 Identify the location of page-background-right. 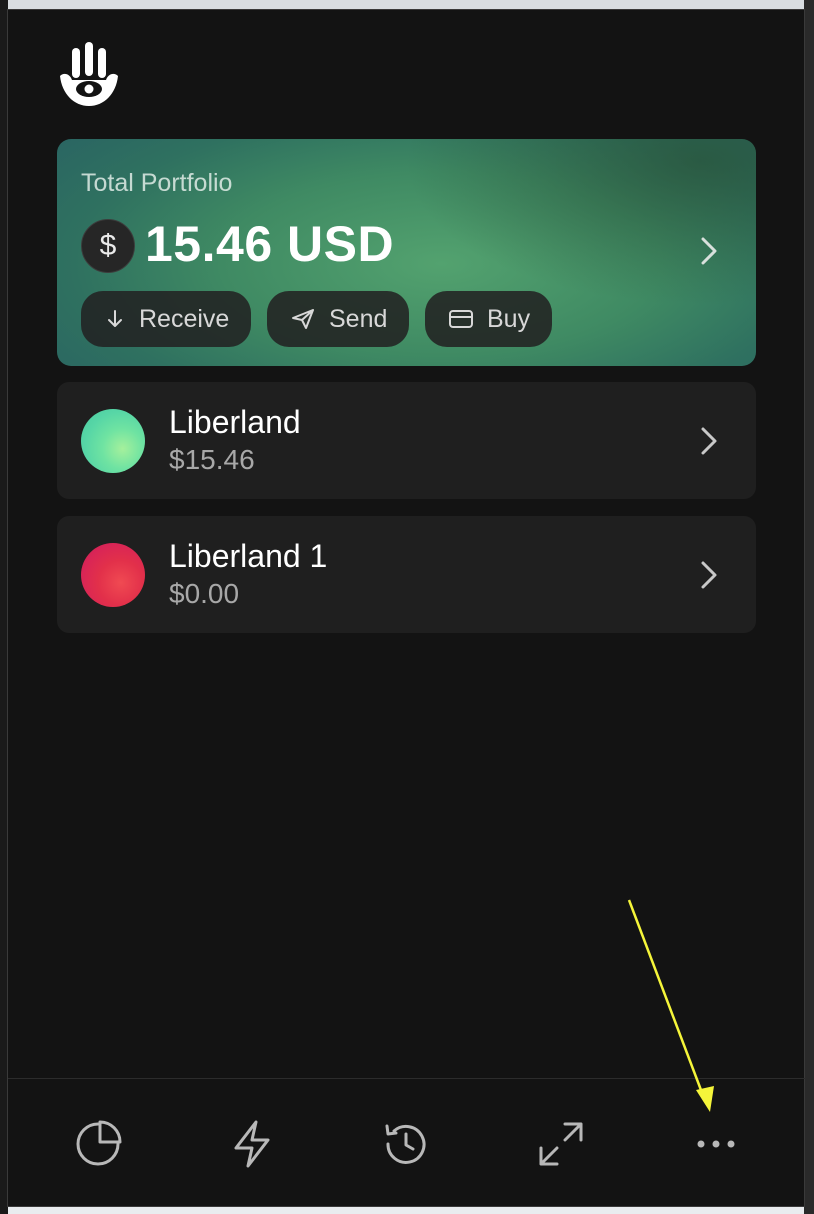
(809, 607).